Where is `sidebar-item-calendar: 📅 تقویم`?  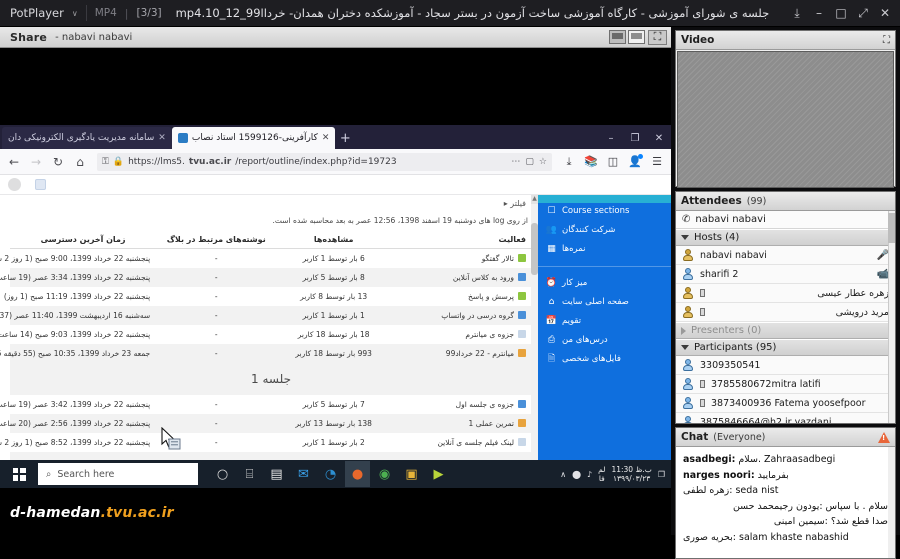
sidebar-item-calendar: 📅 تقویم is located at coordinates (604, 320).